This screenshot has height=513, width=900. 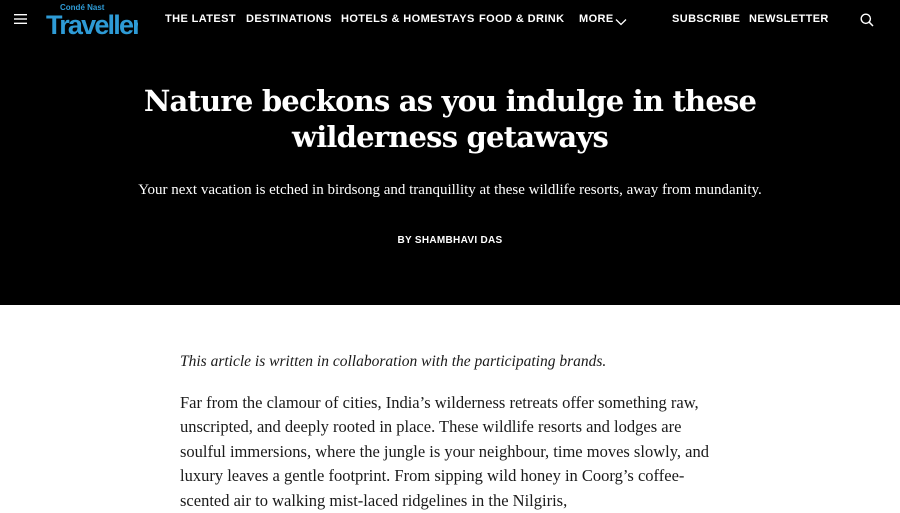 What do you see at coordinates (200, 19) in the screenshot?
I see `nav-item-the-latest: THE LATEST` at bounding box center [200, 19].